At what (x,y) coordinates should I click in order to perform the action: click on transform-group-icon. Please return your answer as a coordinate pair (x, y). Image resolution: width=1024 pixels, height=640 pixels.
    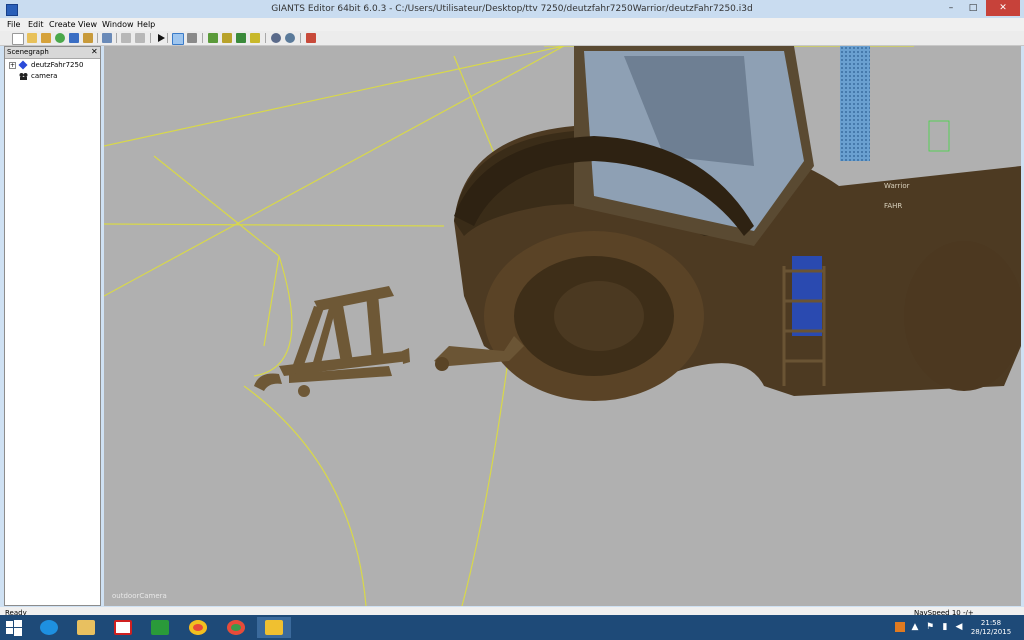
    Looking at the image, I should click on (23, 65).